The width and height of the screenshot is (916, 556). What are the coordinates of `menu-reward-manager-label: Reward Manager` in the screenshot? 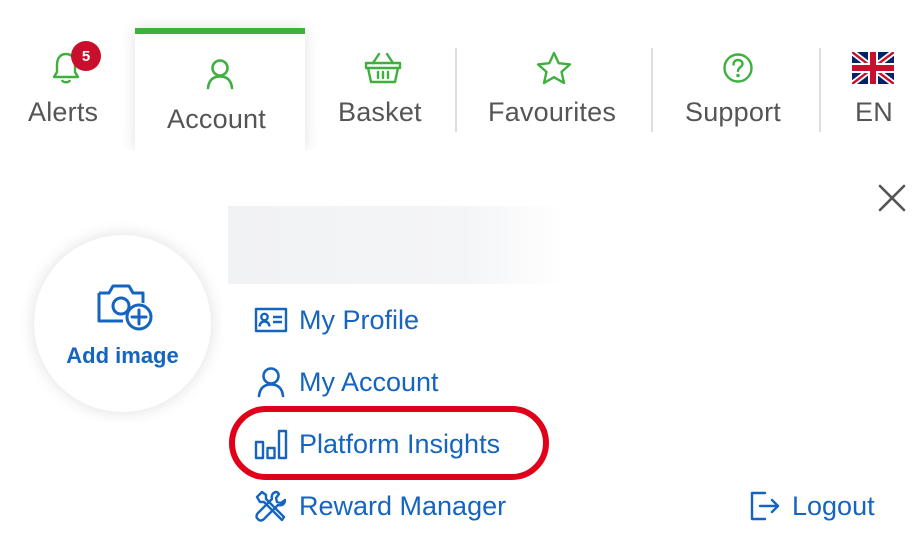 It's located at (403, 505).